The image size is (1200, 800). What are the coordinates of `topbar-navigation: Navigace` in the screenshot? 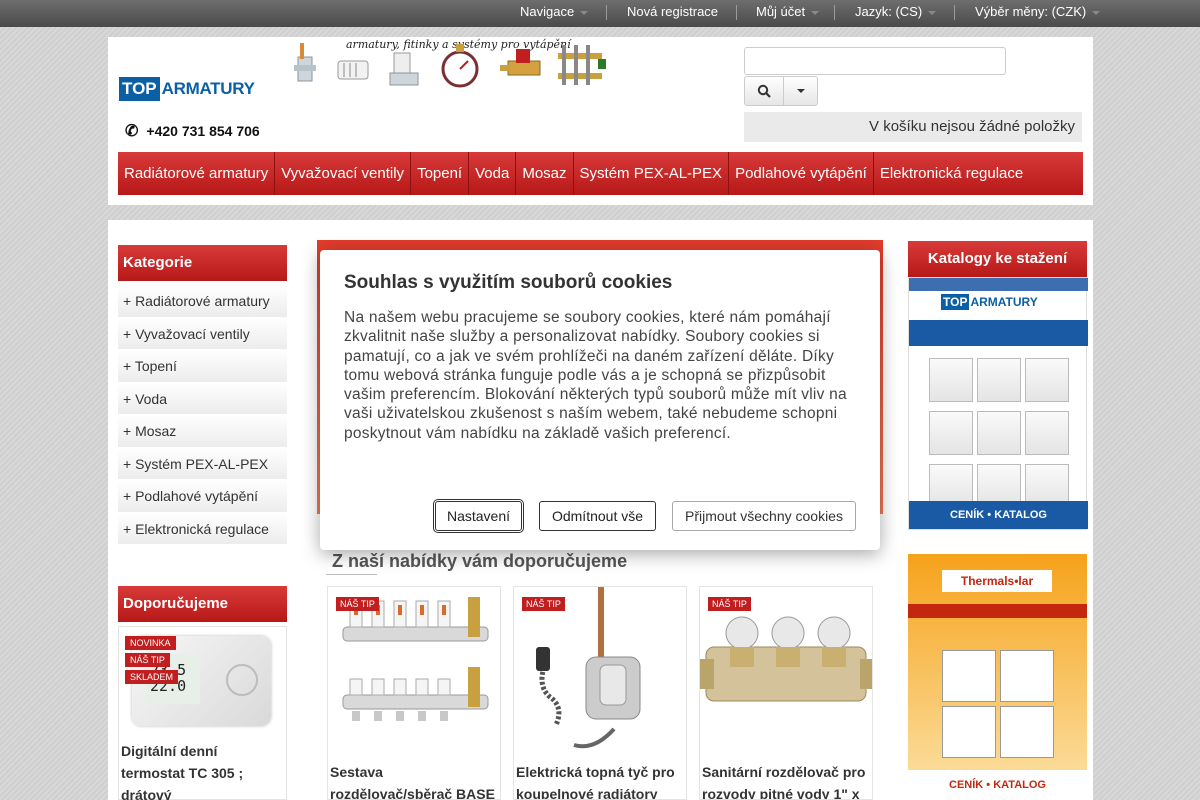 It's located at (554, 13).